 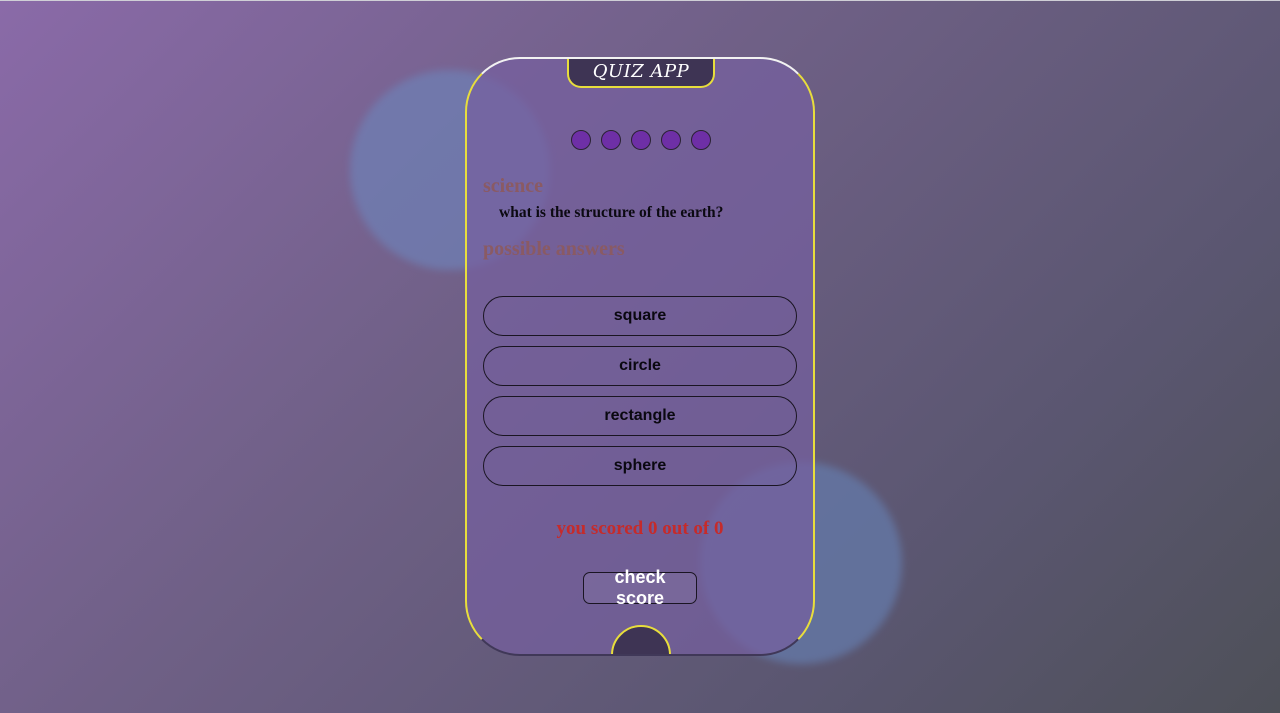 What do you see at coordinates (640, 416) in the screenshot?
I see `answer-option-rectangle: rectangle` at bounding box center [640, 416].